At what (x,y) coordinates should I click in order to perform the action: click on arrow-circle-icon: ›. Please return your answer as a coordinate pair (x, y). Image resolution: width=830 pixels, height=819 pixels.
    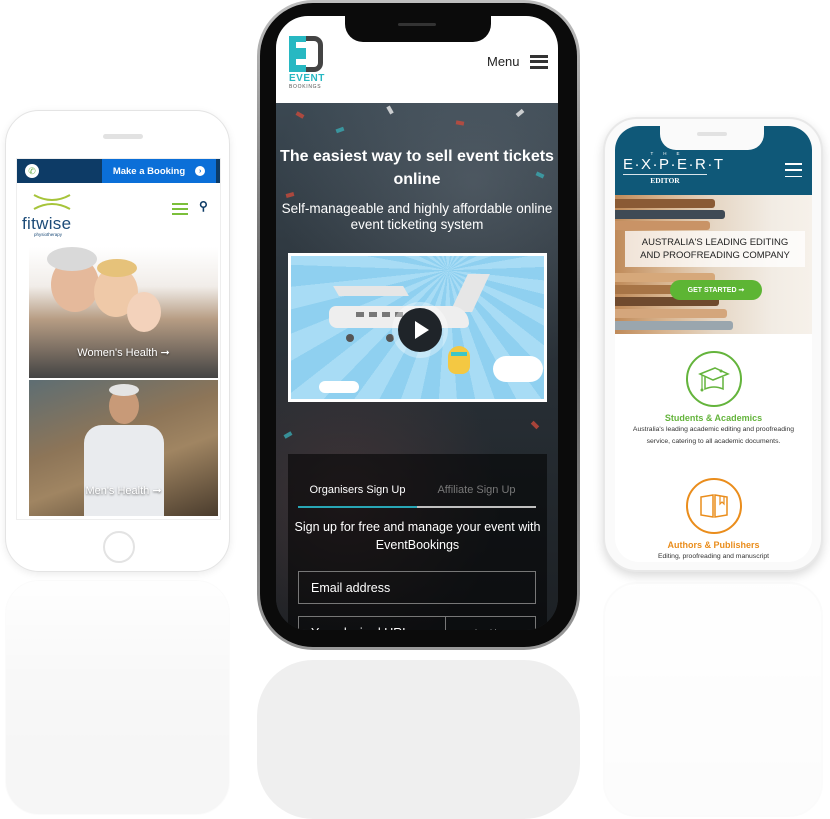
    Looking at the image, I should click on (200, 171).